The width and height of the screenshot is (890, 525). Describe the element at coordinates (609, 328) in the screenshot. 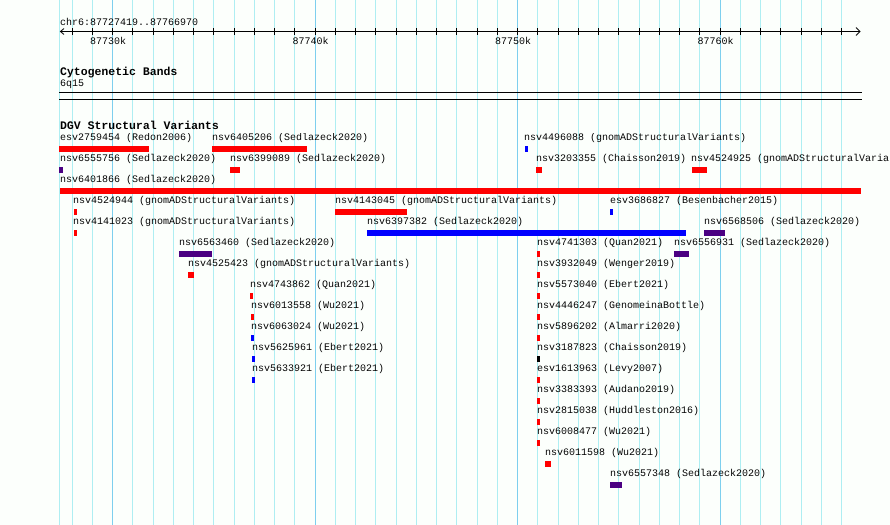

I see `feature-label: nsv5896202 (Almarri2020)` at that location.